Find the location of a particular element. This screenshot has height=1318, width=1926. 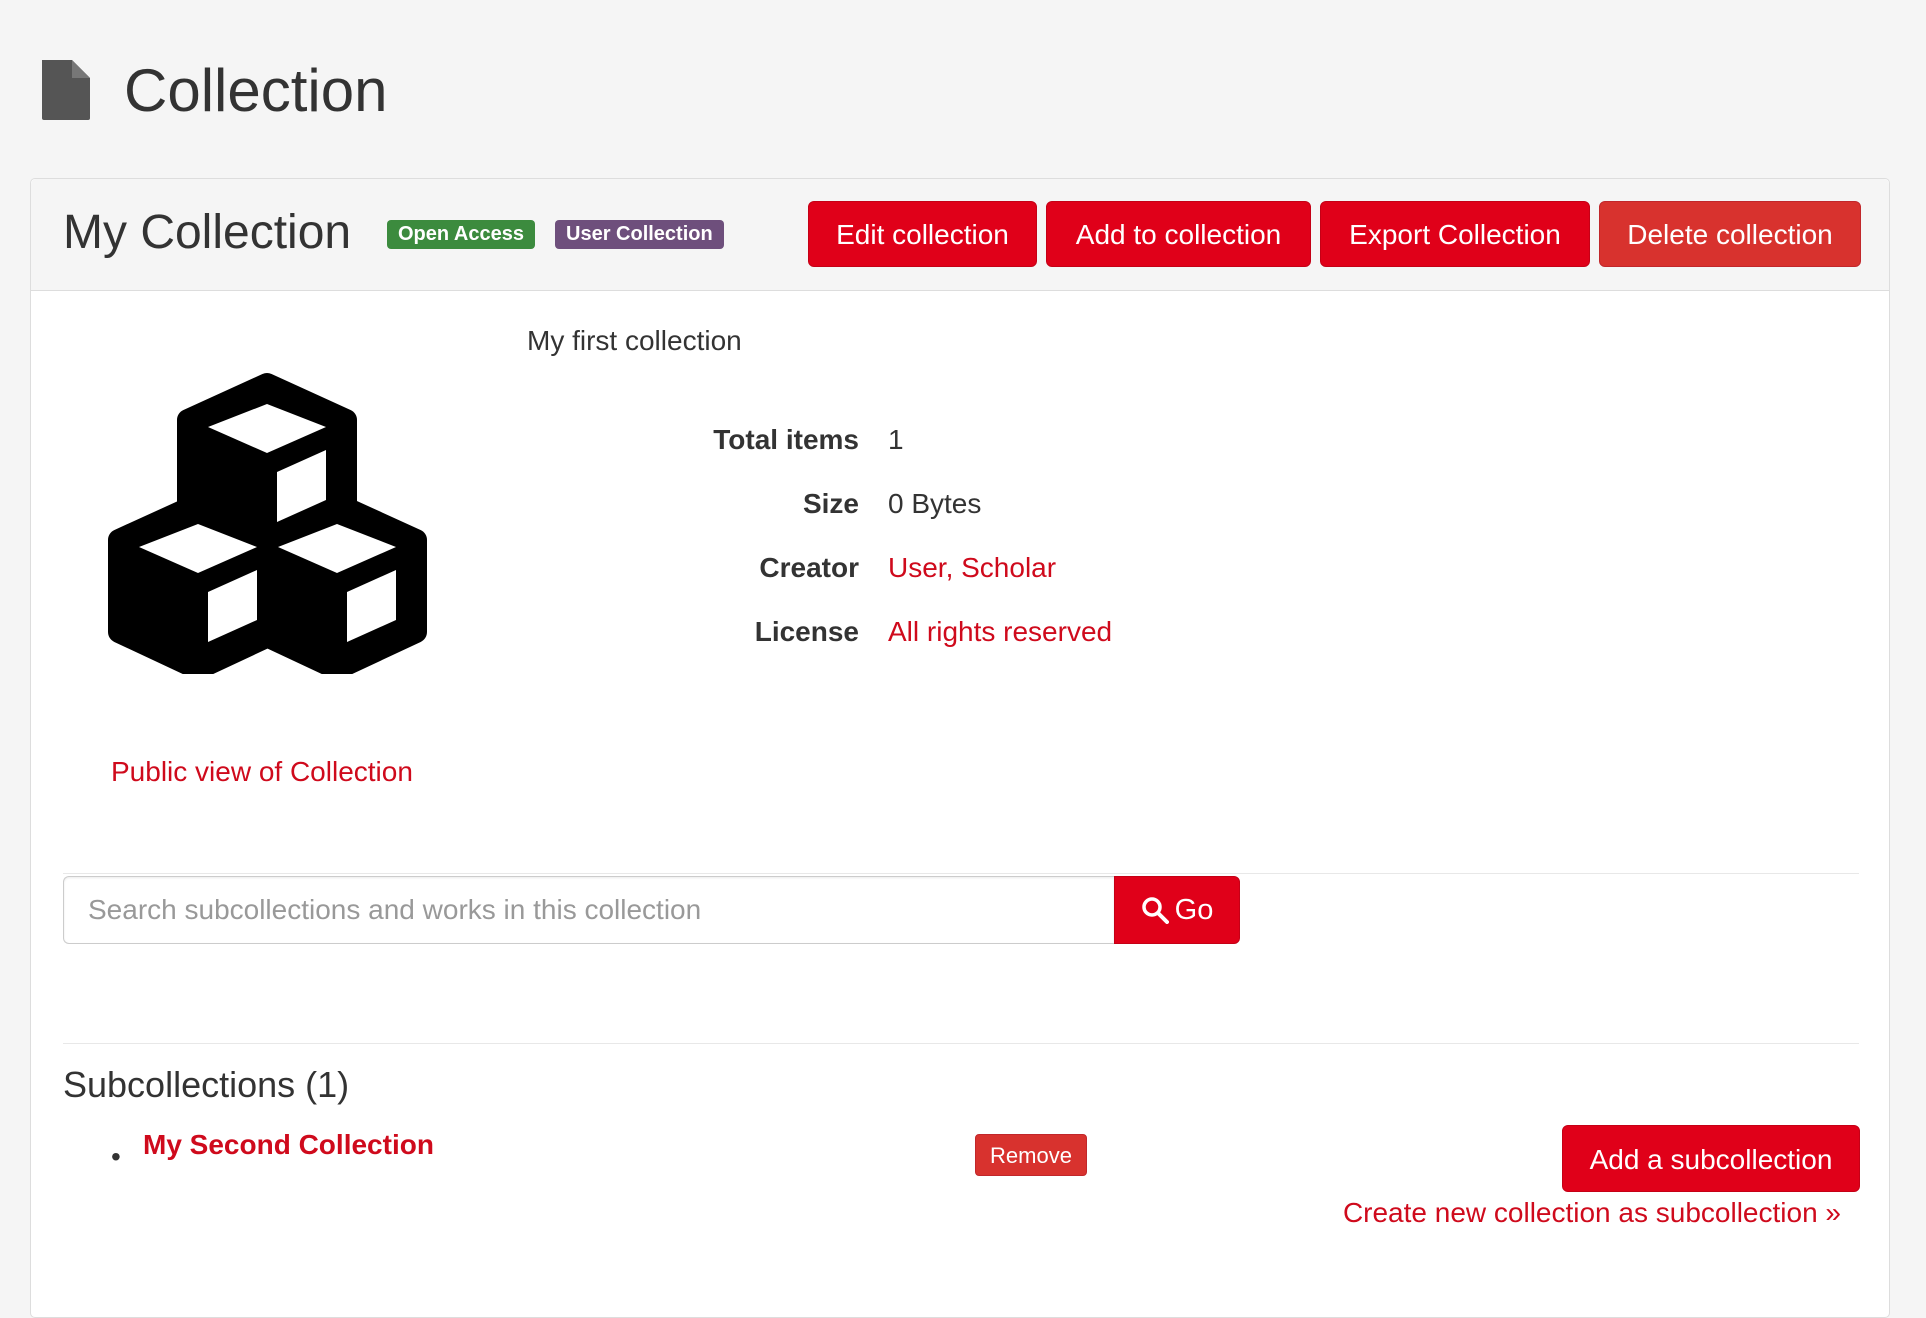

meta-value-total-items: 1 is located at coordinates (896, 439).